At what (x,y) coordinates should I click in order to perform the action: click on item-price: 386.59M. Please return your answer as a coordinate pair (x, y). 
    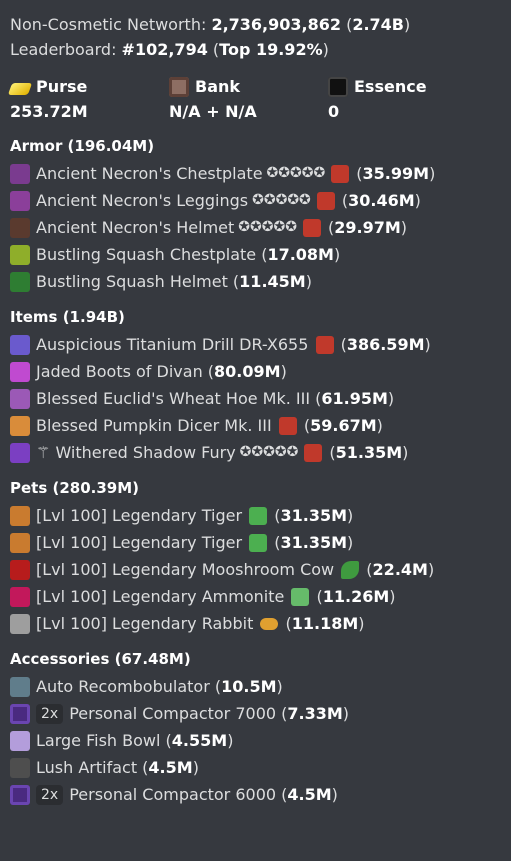
    Looking at the image, I should click on (385, 344).